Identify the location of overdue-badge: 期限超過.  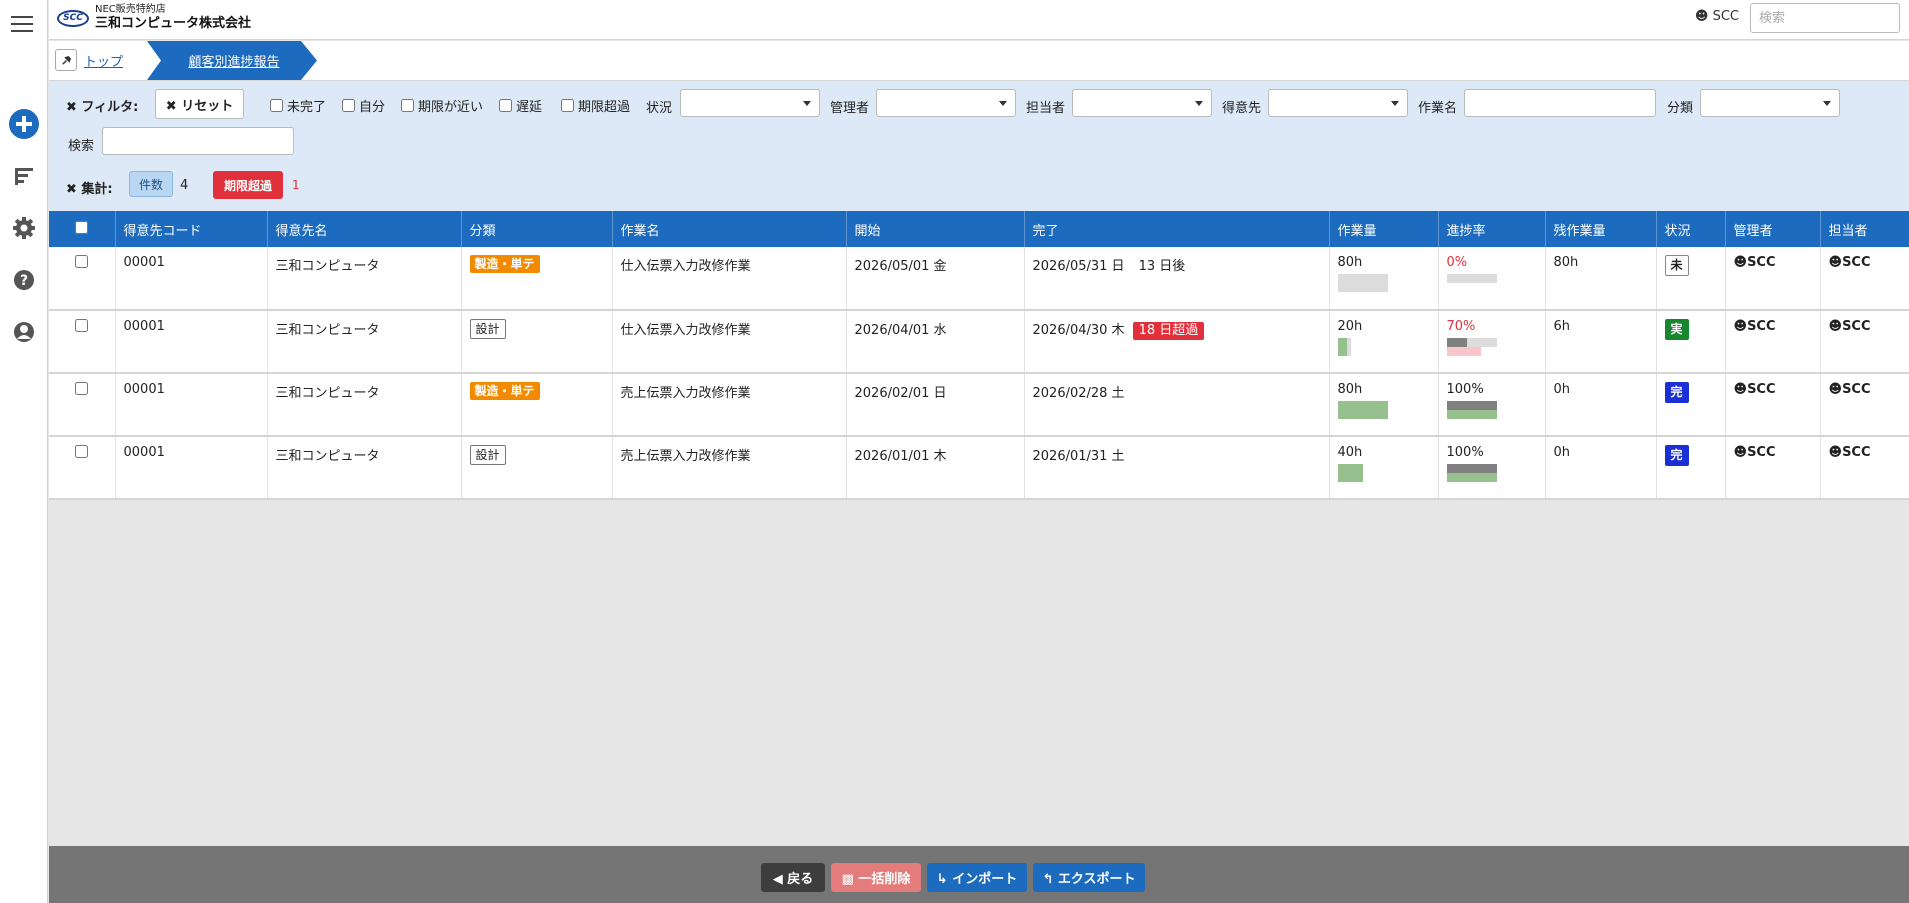
(248, 185).